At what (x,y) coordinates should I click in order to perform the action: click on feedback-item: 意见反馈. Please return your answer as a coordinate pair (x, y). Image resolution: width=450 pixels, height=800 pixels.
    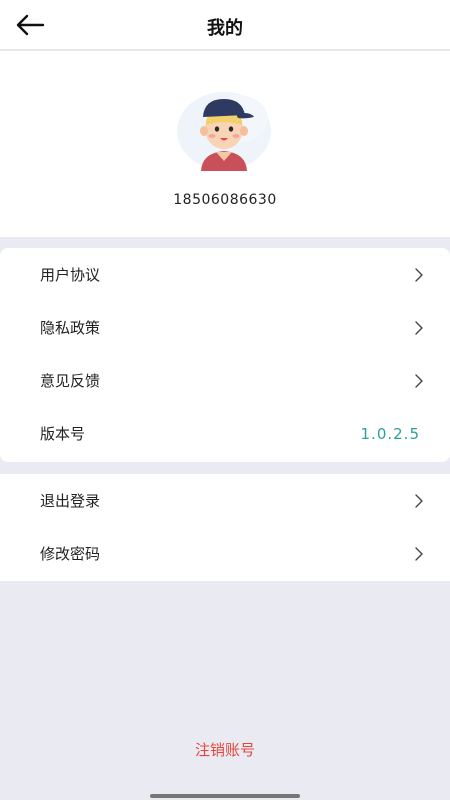
    Looking at the image, I should click on (225, 380).